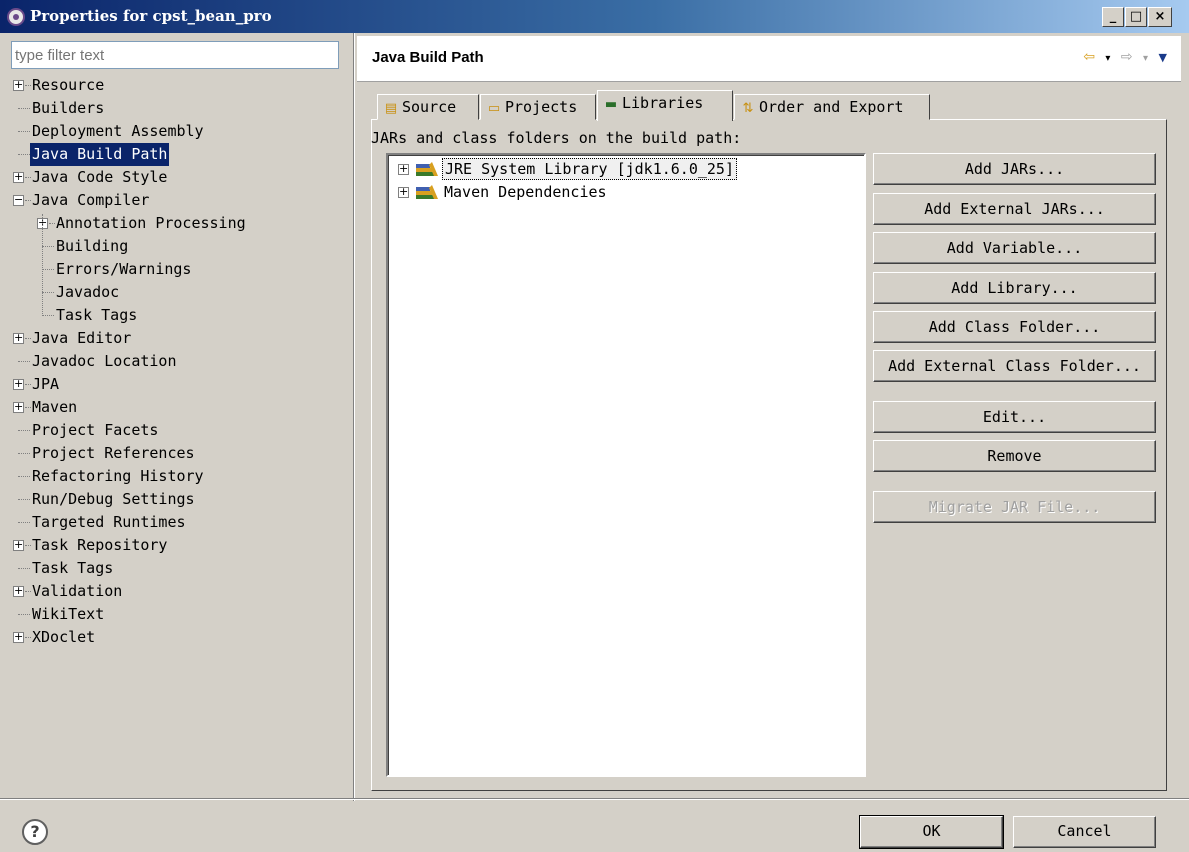 This screenshot has width=1189, height=852. What do you see at coordinates (1113, 17) in the screenshot?
I see `minimize-button: _` at bounding box center [1113, 17].